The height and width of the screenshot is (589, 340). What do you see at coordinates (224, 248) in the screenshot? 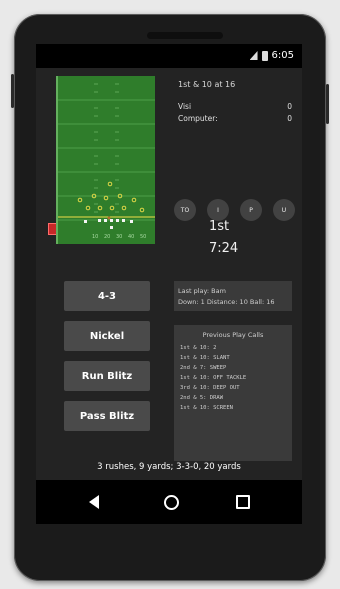
I see `game-clock: 7:24` at bounding box center [224, 248].